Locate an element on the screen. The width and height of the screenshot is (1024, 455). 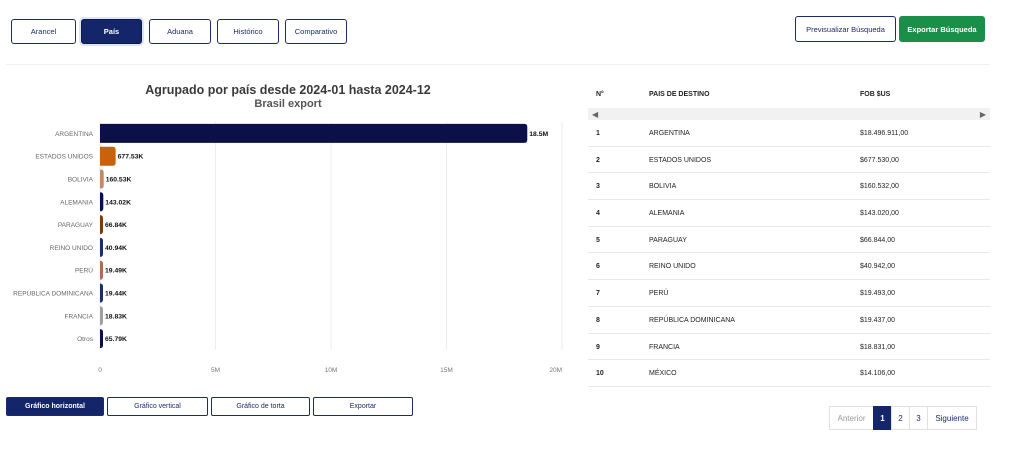
row-fob: $14.106,00 is located at coordinates (878, 374).